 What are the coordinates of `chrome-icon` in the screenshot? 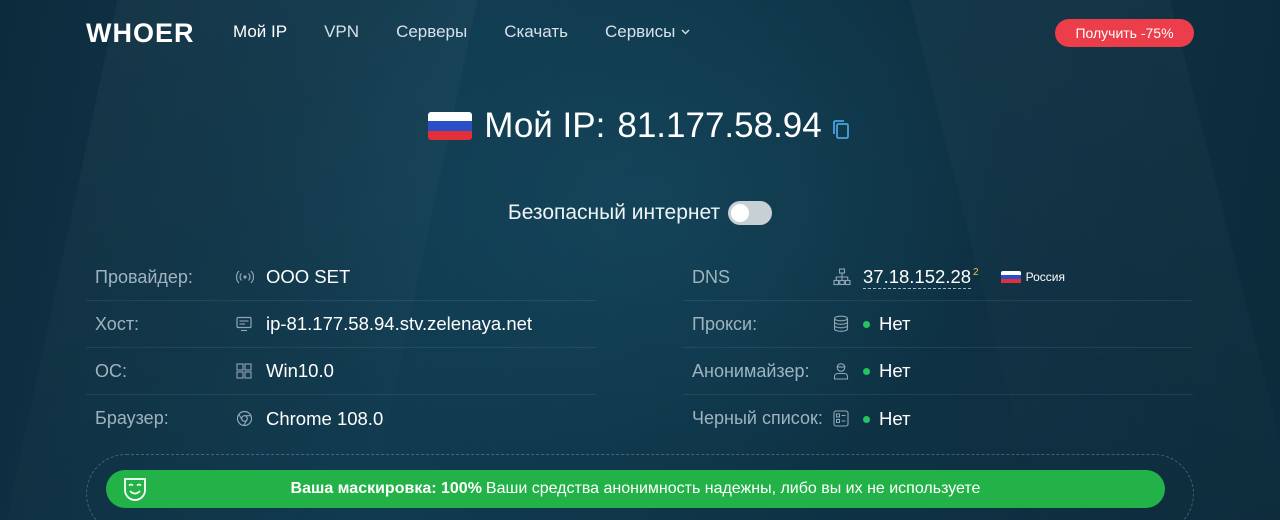 It's located at (251, 419).